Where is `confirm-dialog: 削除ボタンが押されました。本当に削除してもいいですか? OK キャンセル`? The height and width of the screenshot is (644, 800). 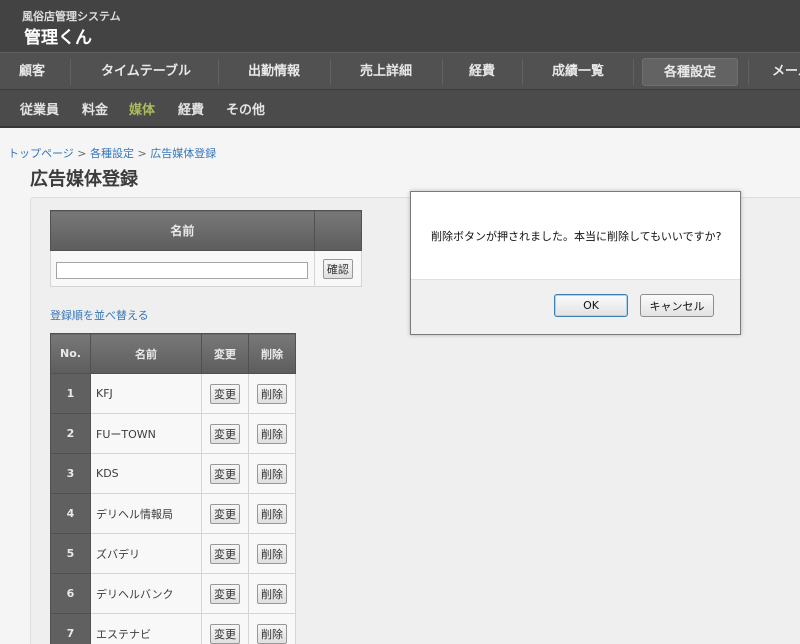 confirm-dialog: 削除ボタンが押されました。本当に削除してもいいですか? OK キャンセル is located at coordinates (575, 263).